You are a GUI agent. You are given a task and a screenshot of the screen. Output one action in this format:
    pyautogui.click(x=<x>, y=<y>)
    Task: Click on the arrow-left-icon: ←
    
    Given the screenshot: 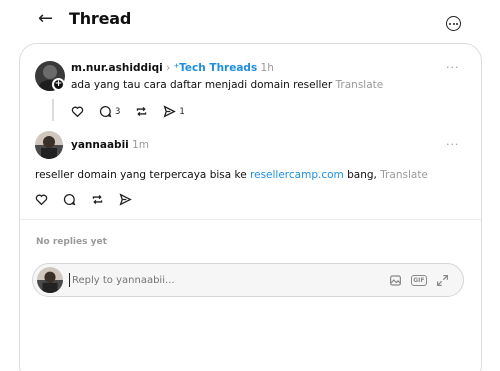 What is the action you would take?
    pyautogui.click(x=45, y=19)
    